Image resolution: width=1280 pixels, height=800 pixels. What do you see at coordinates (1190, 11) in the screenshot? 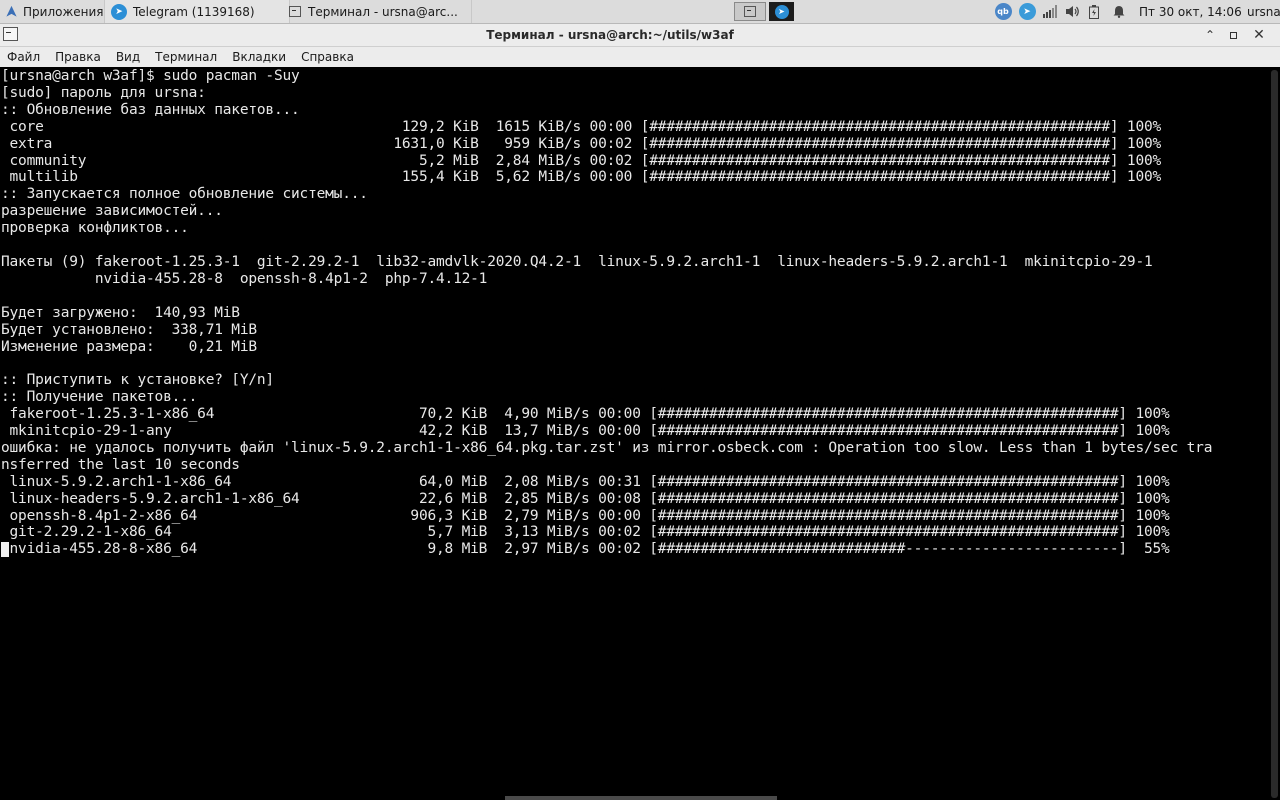
I see `clock: Пт 30 окт, 14:06` at bounding box center [1190, 11].